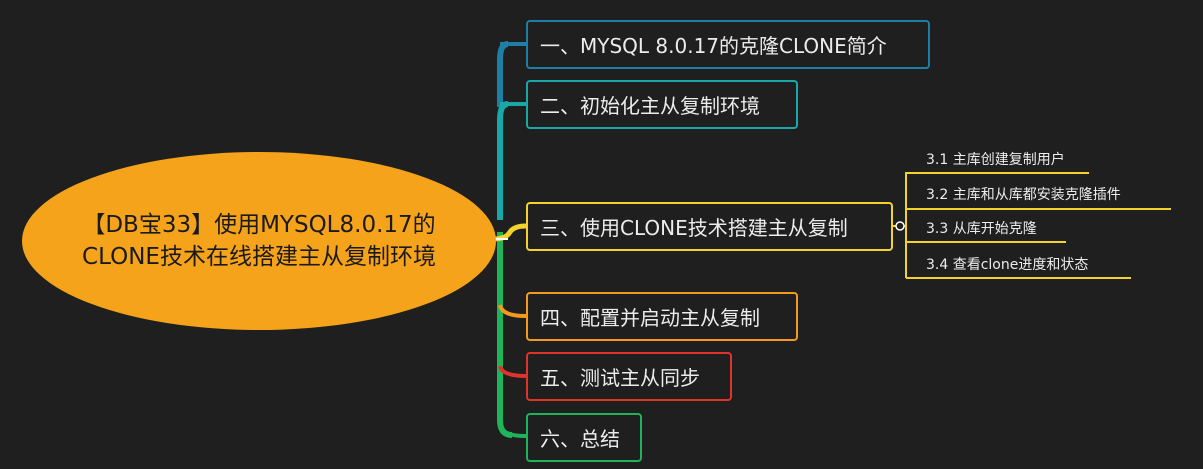 Image resolution: width=1203 pixels, height=469 pixels. I want to click on branch-3-clone-setup: 三、使用CLONE技术搭建主从复制, so click(709, 226).